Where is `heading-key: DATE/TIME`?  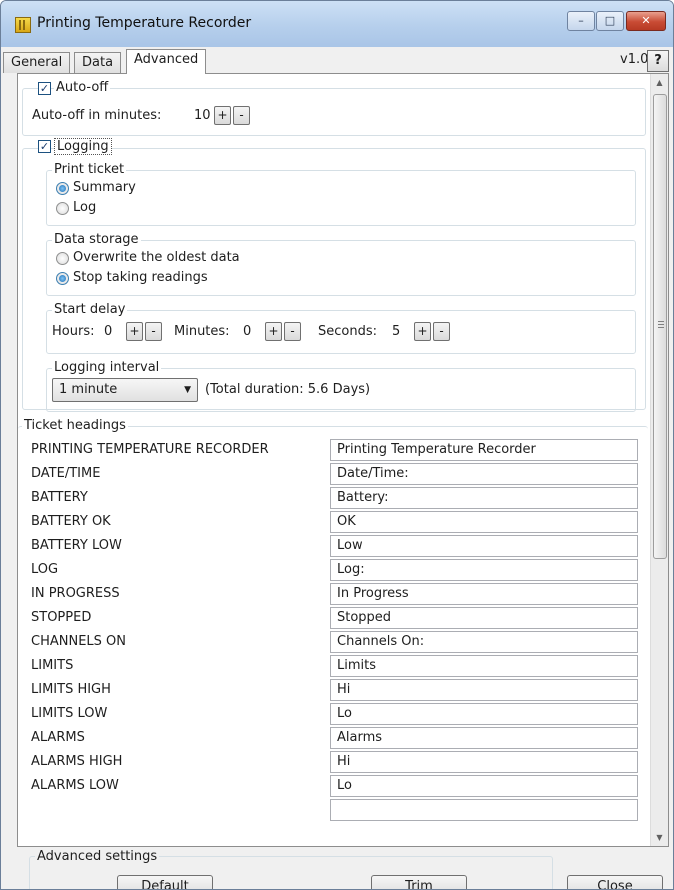
heading-key: DATE/TIME is located at coordinates (66, 473).